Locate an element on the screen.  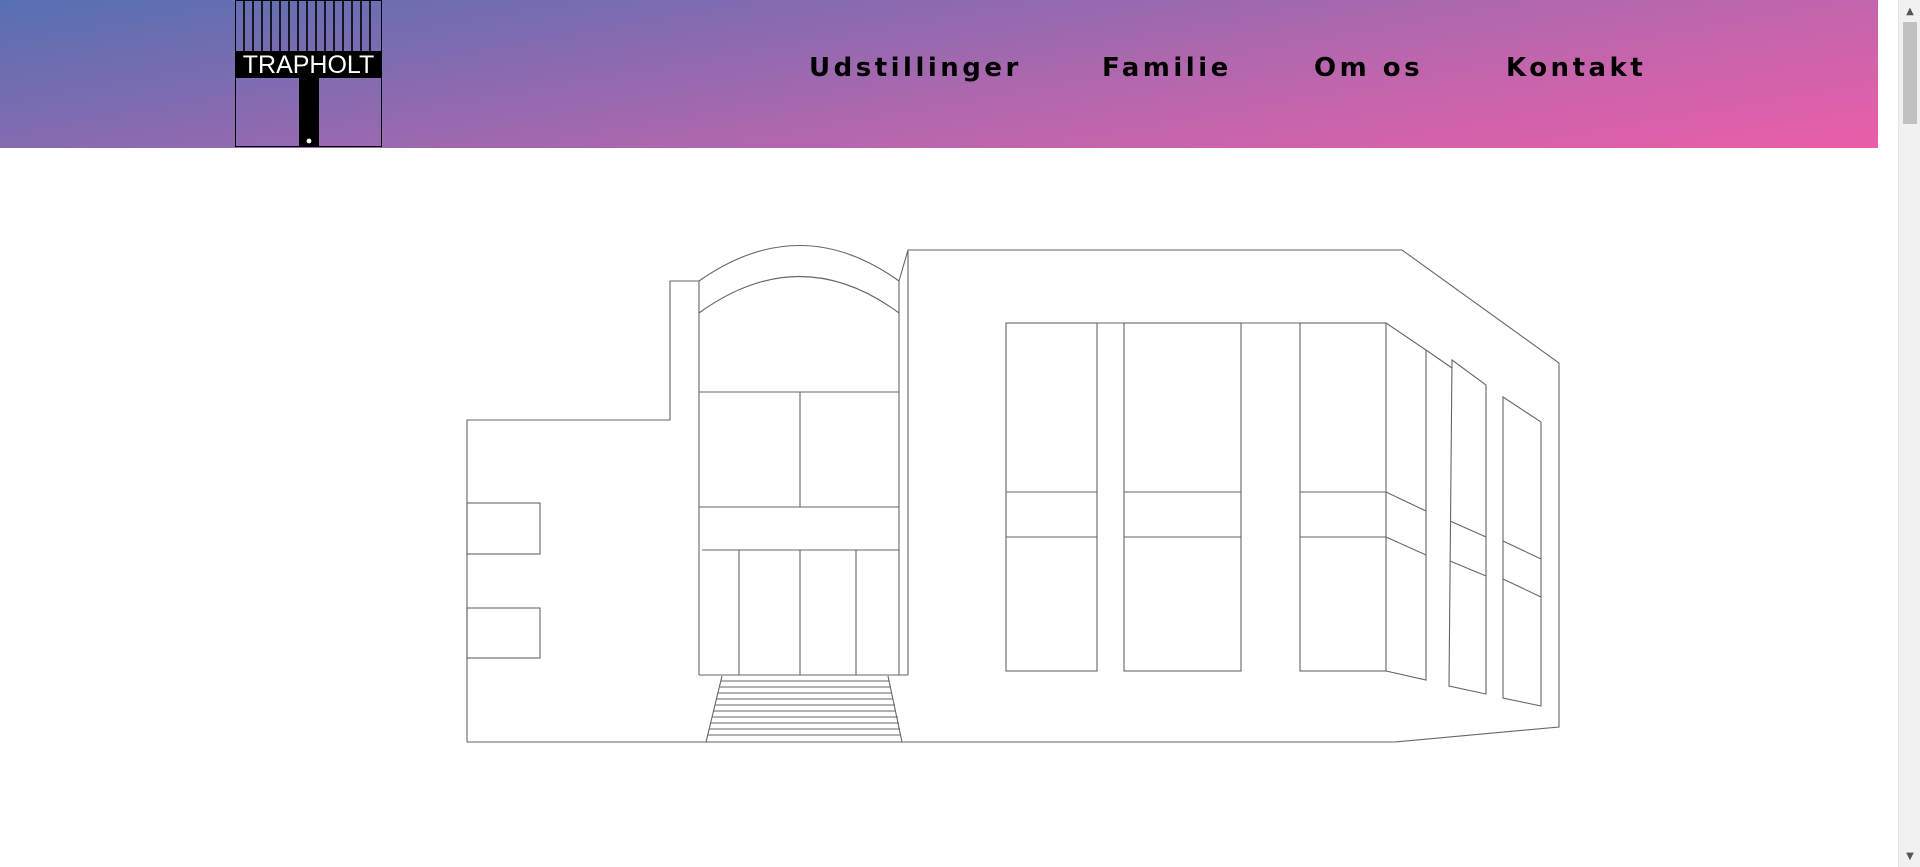
trapholt-logo: TRAPHOLT is located at coordinates (308, 73).